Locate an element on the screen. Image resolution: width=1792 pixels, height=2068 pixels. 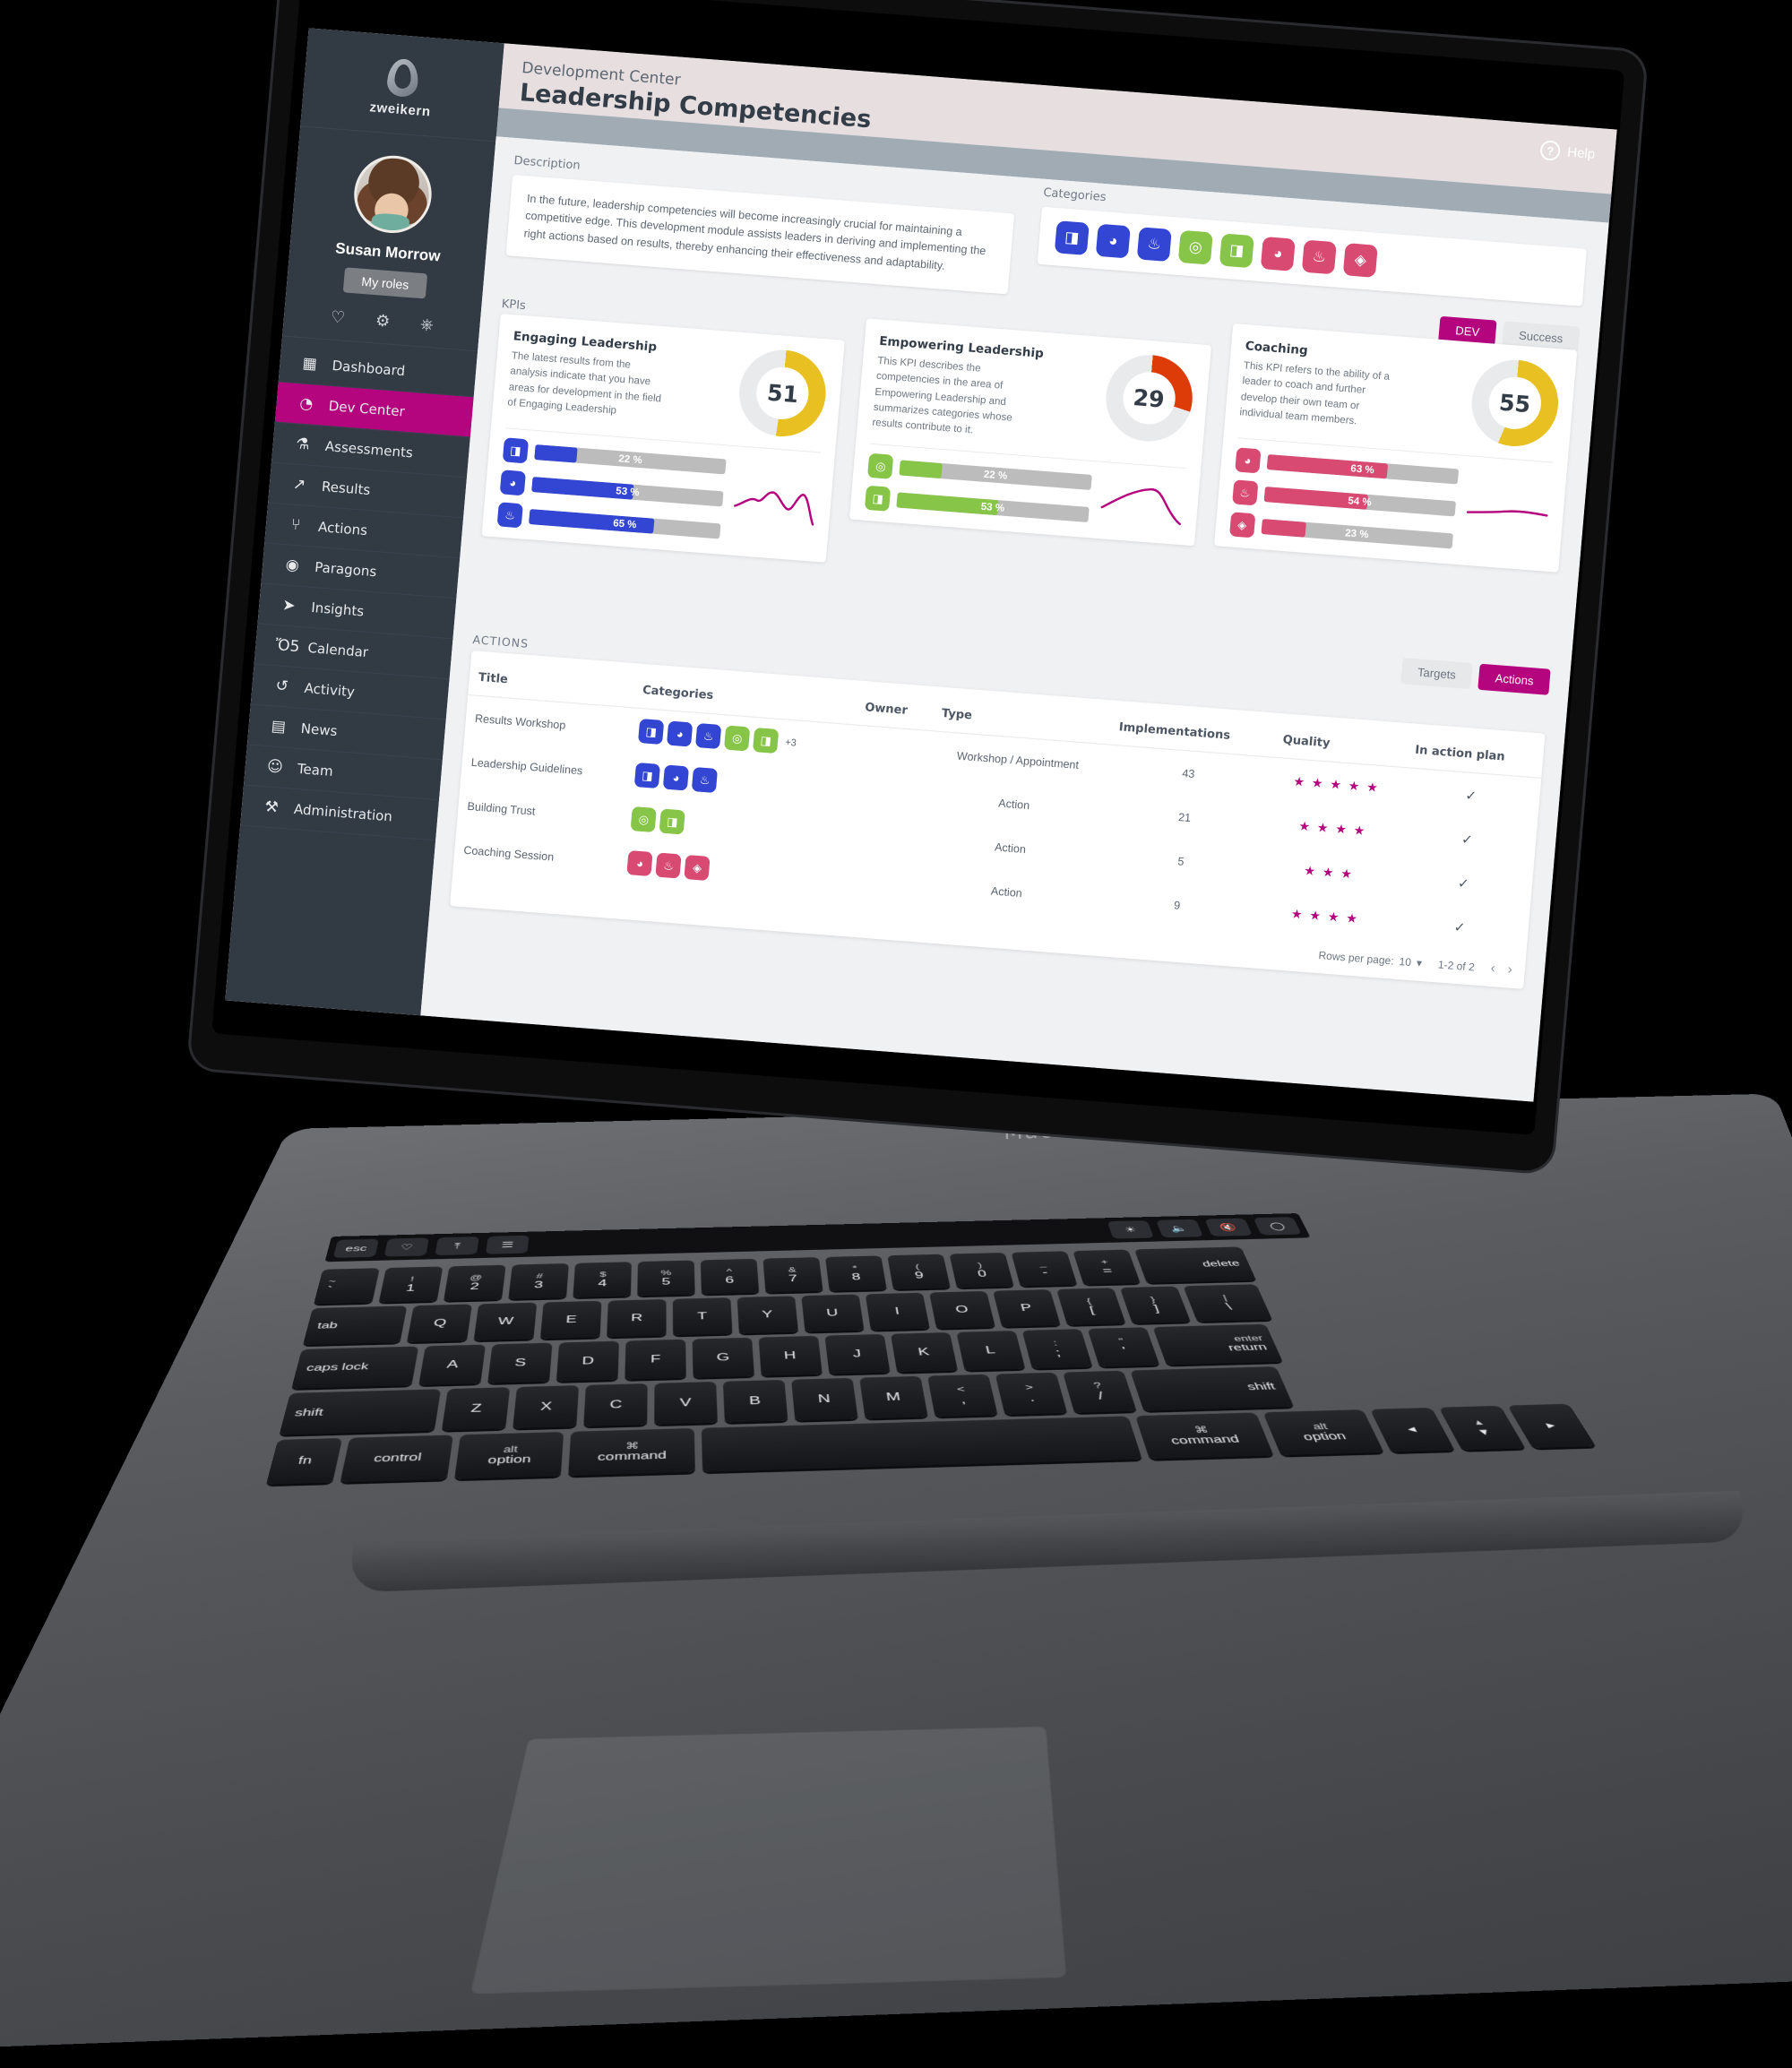
key-bracket-right: }] is located at coordinates (1155, 1304).